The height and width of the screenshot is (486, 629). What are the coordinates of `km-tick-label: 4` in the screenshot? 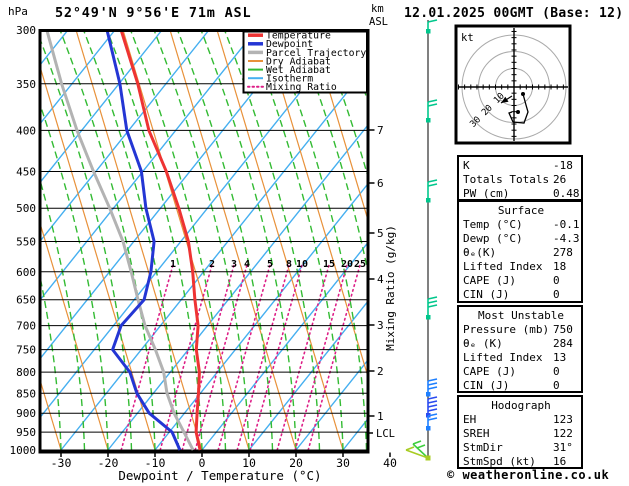 It's located at (380, 279).